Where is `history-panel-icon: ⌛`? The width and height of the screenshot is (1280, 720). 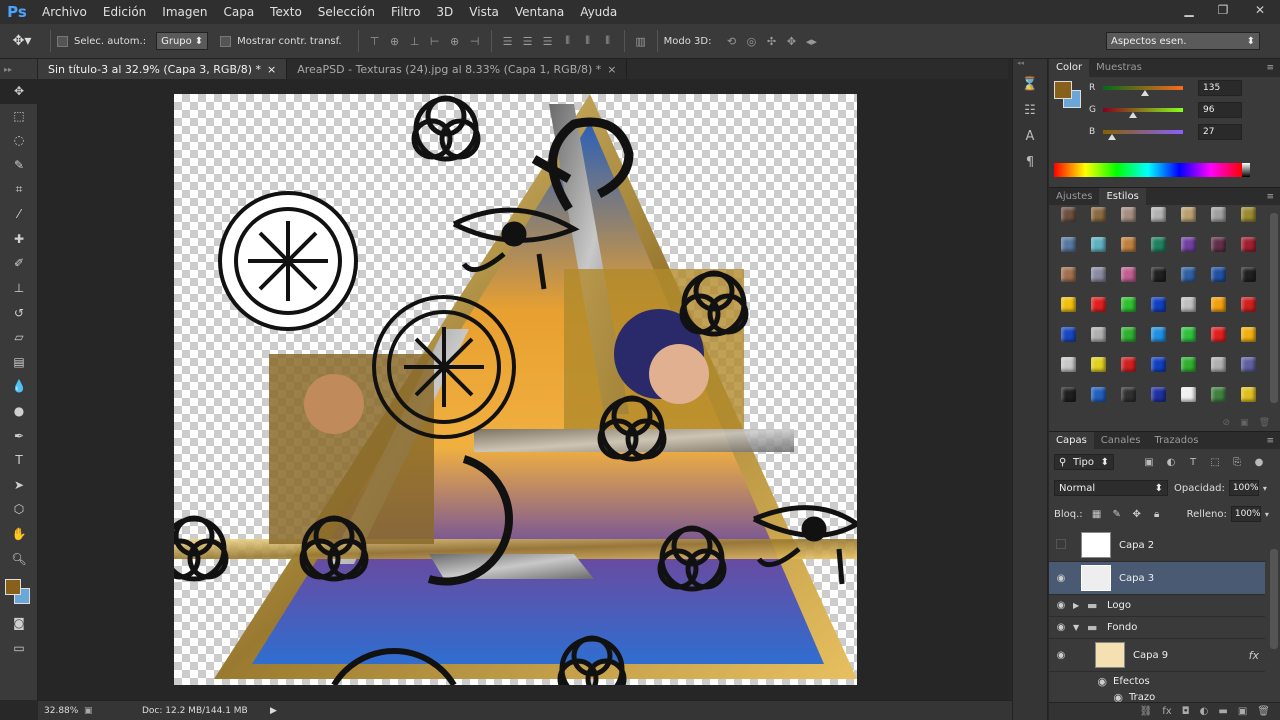
history-panel-icon: ⌛ is located at coordinates (1030, 84).